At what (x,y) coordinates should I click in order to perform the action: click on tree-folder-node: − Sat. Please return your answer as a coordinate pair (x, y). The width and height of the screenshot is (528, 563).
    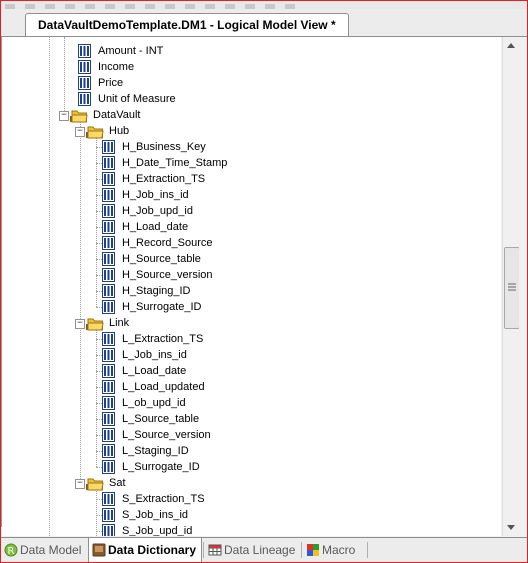
    Looking at the image, I should click on (251, 483).